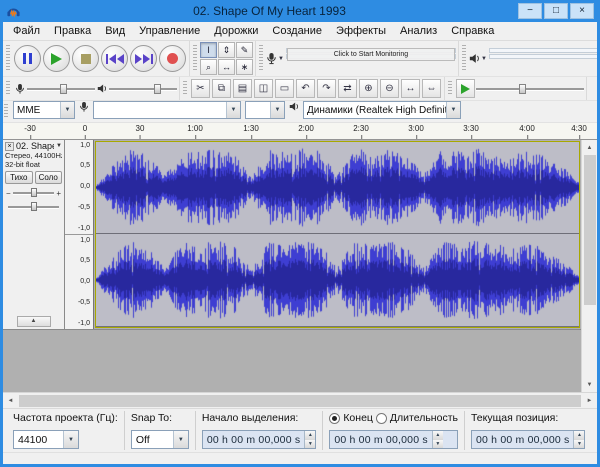 The image size is (600, 467). Describe the element at coordinates (226, 67) in the screenshot. I see `time-shift-tool-button: ↔` at that location.